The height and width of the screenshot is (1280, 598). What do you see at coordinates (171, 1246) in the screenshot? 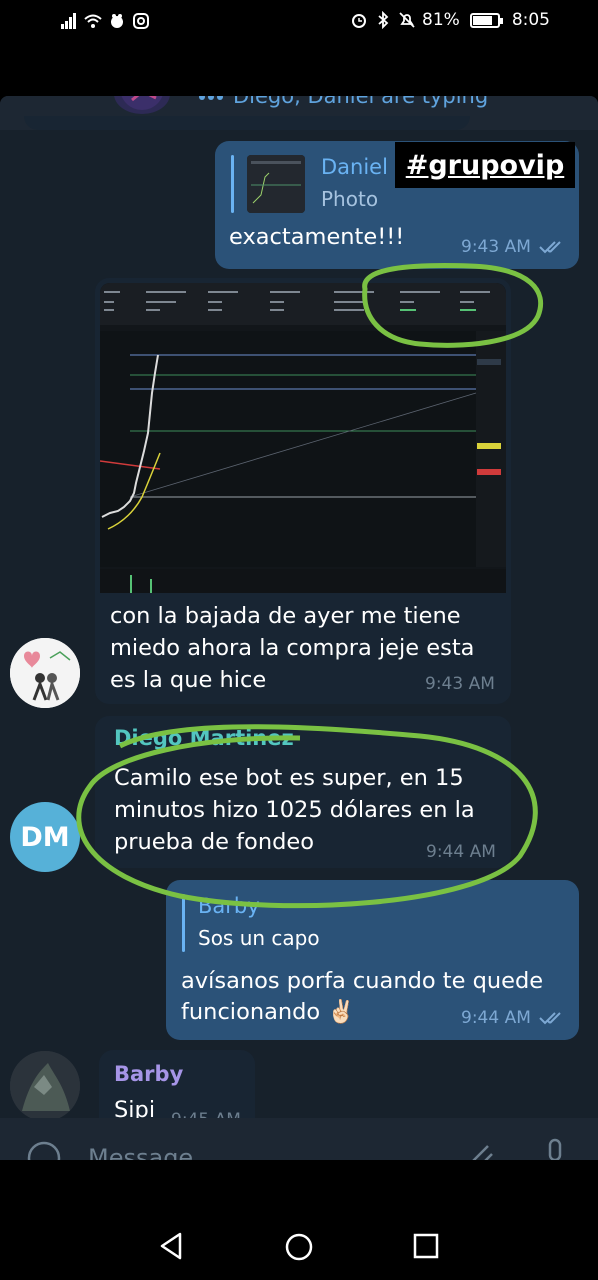
I see `back-icon` at bounding box center [171, 1246].